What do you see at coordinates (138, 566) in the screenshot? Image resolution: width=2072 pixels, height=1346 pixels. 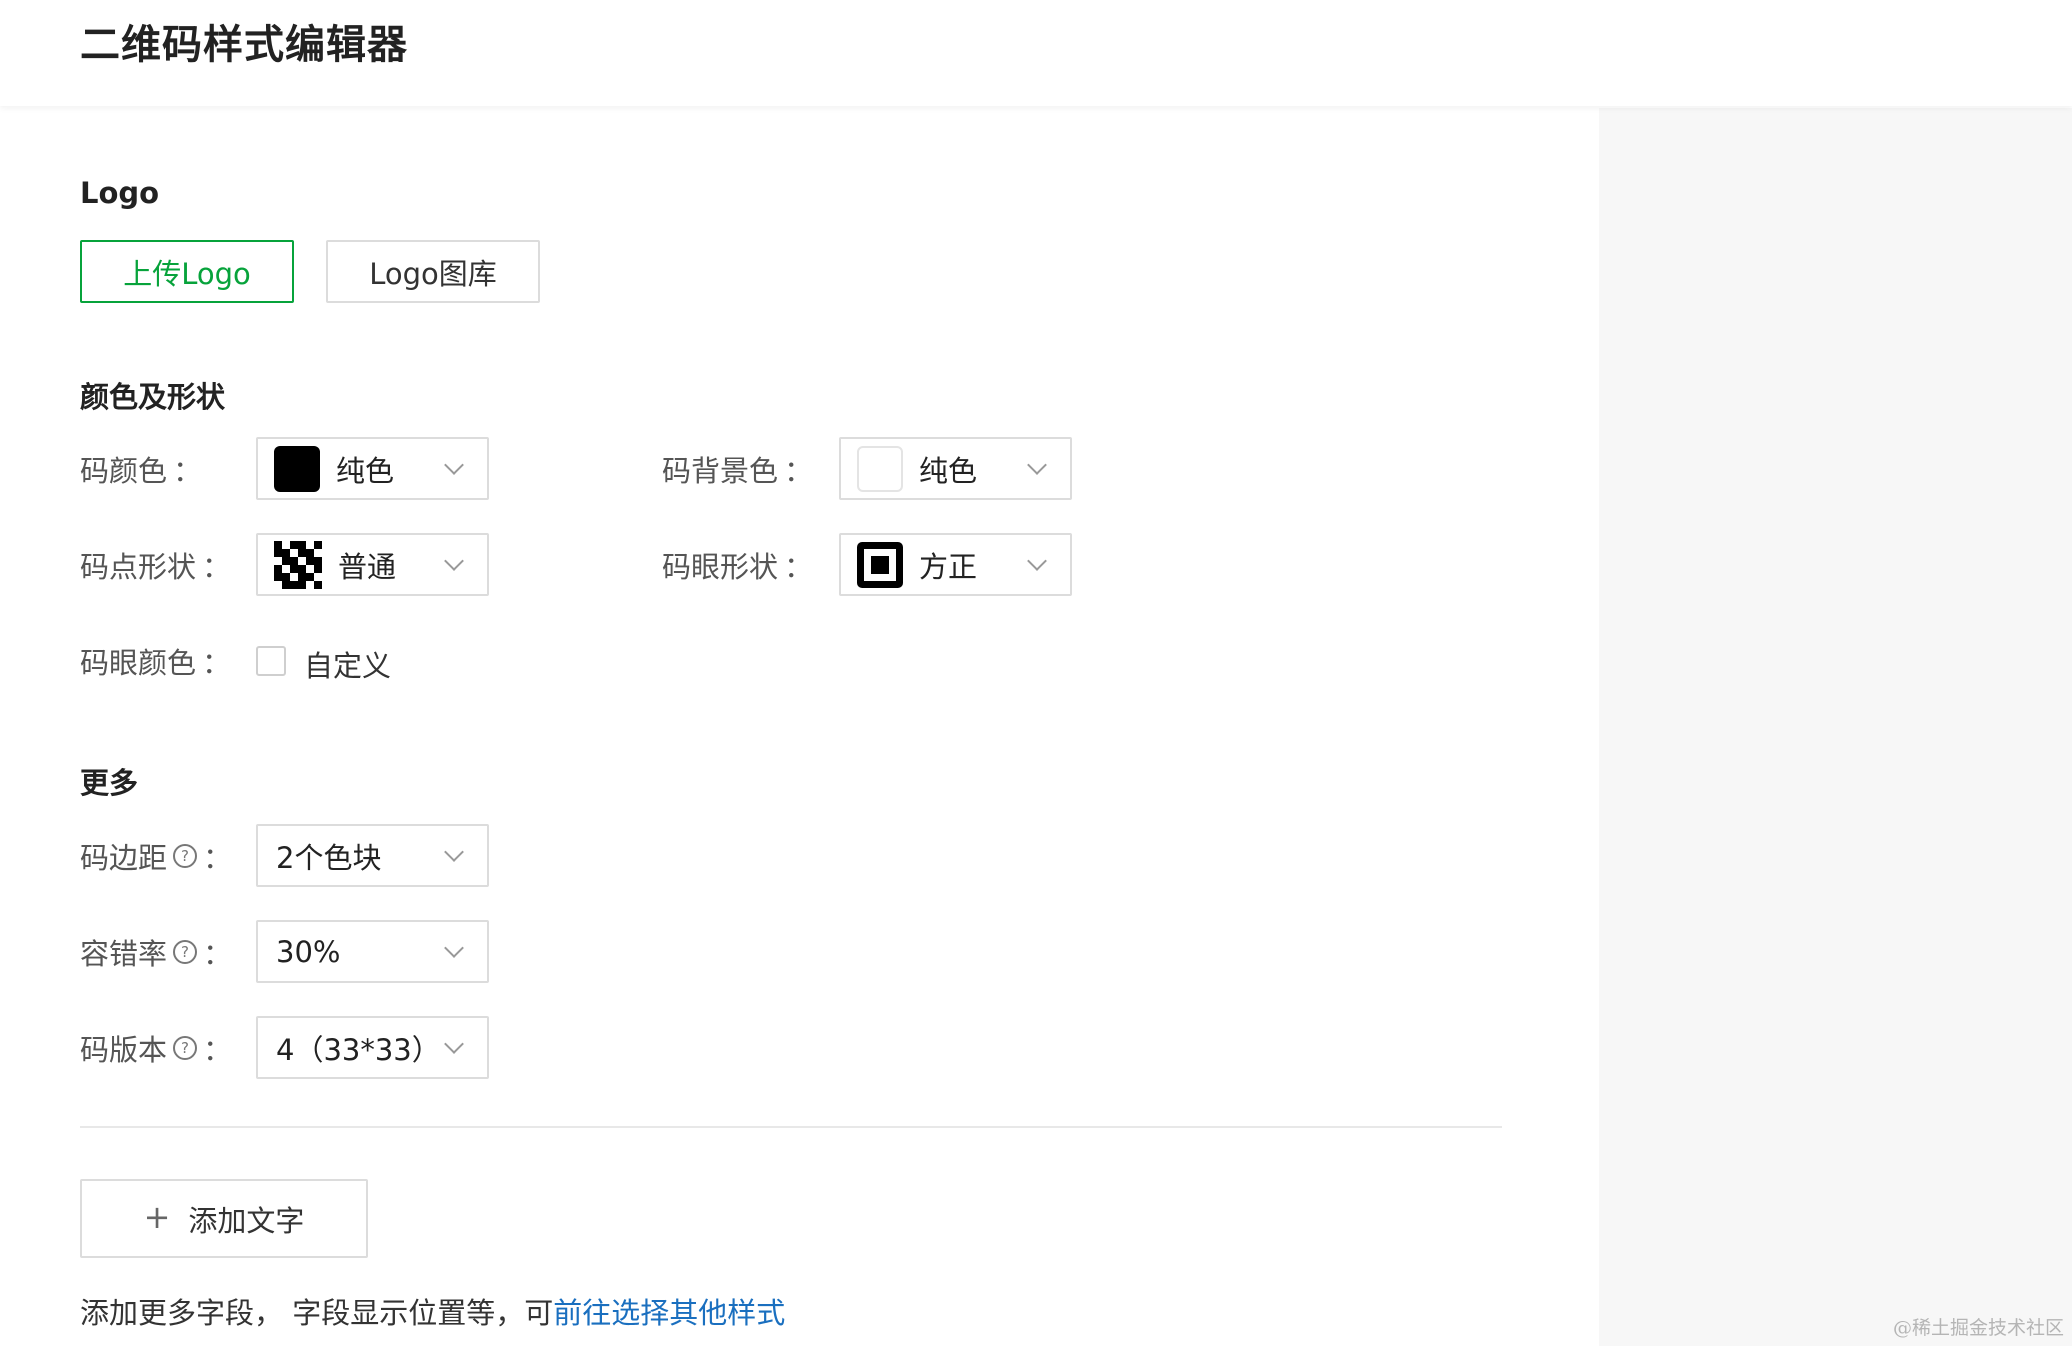 I see `dot-shape-label-text: 码点形状` at bounding box center [138, 566].